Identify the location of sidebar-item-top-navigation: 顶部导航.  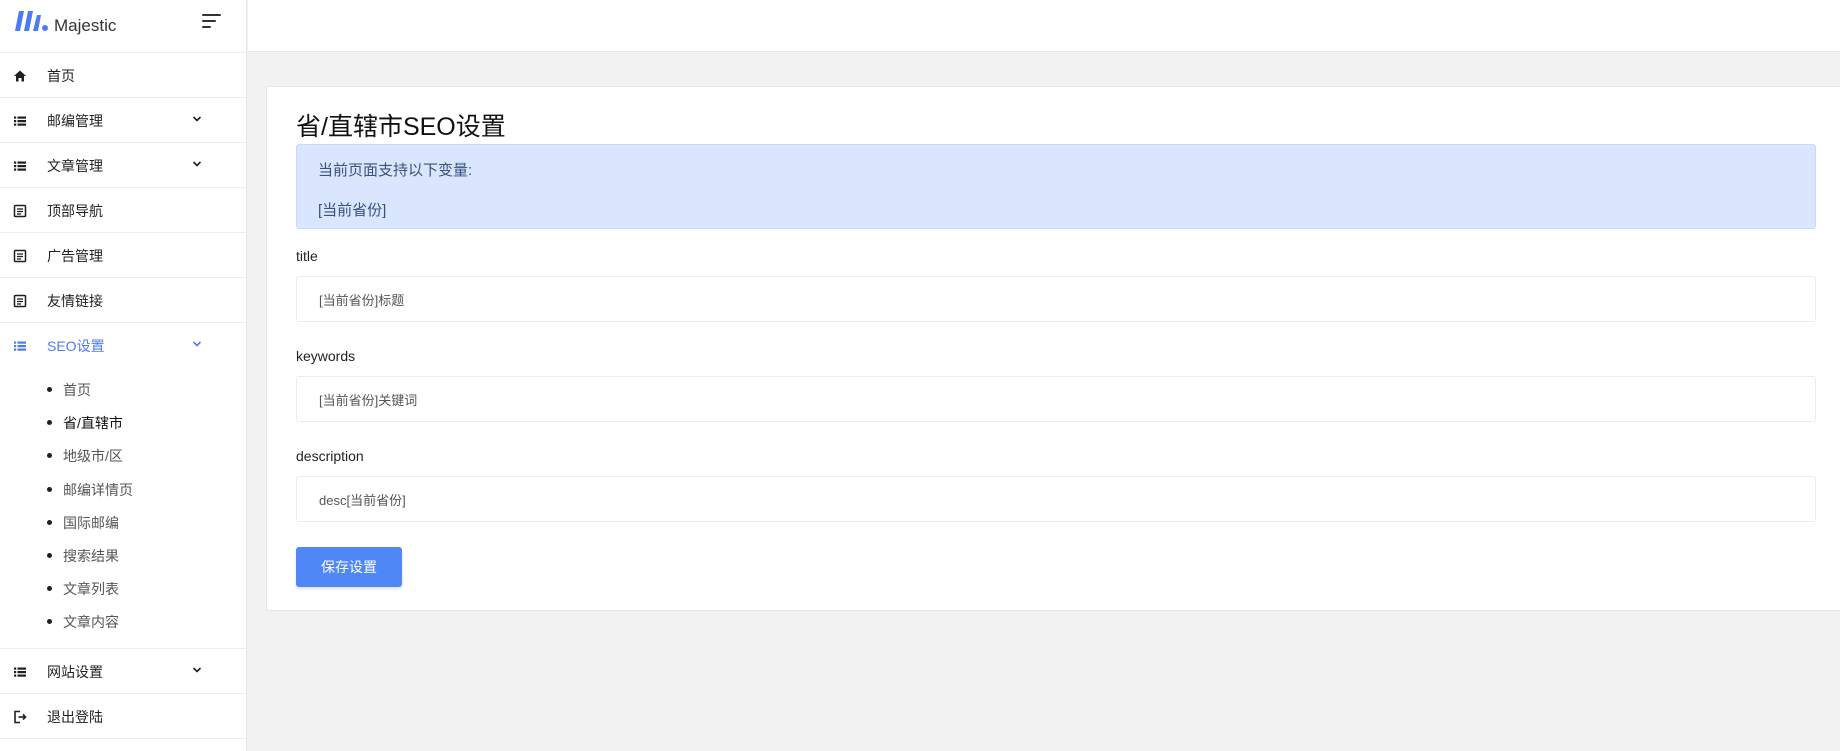
(123, 210).